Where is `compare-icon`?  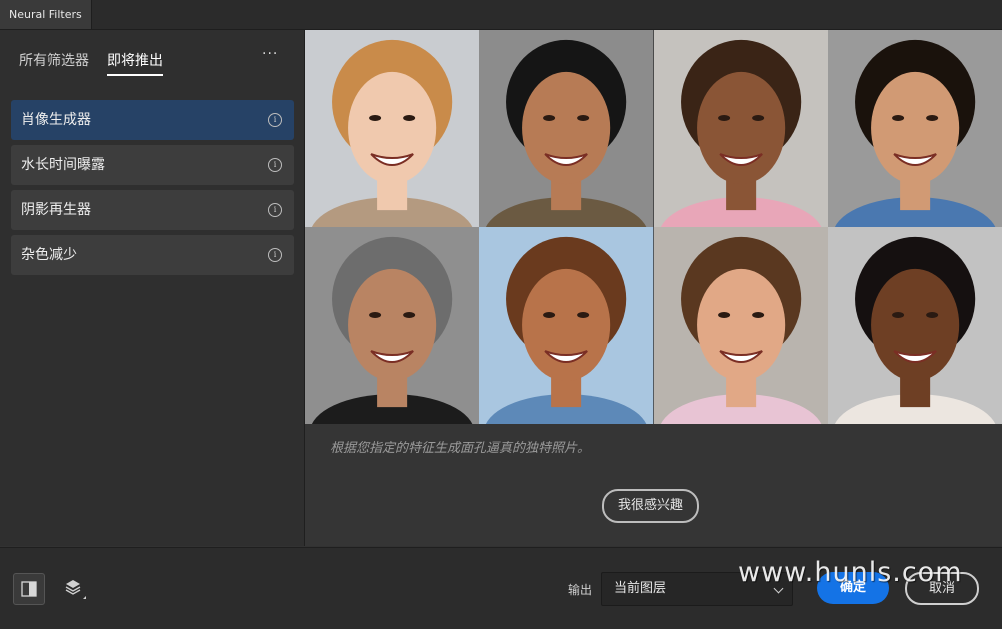 compare-icon is located at coordinates (29, 589).